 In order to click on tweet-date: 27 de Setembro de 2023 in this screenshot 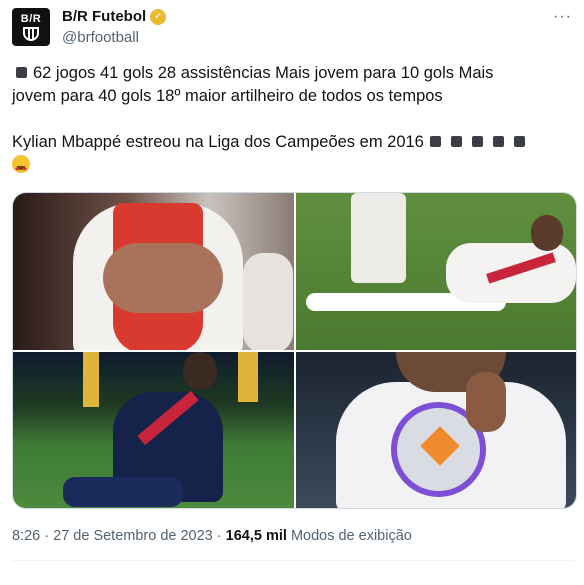, I will do `click(133, 536)`.